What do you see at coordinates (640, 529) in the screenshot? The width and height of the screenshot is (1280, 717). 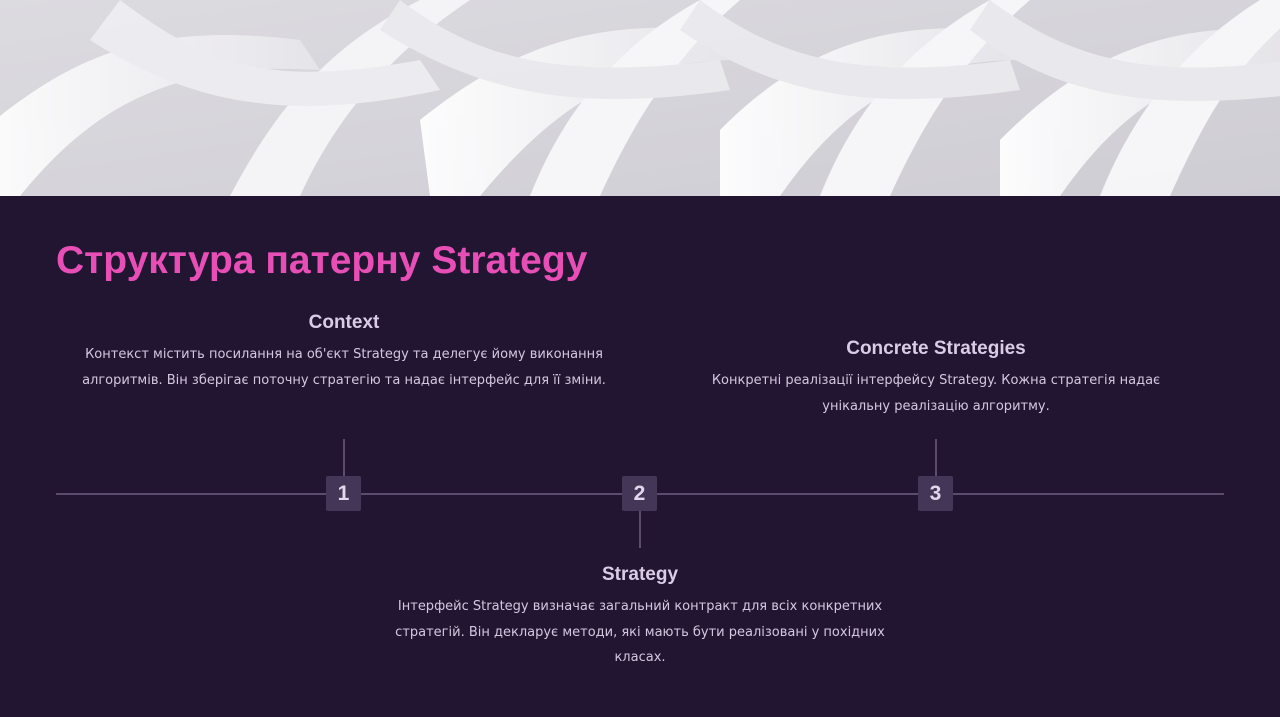 I see `step-2-connector` at bounding box center [640, 529].